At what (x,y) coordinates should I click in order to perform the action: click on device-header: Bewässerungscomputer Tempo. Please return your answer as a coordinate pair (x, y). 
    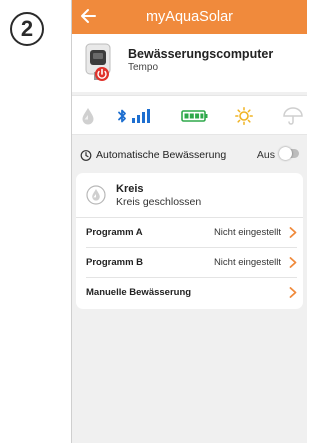
    Looking at the image, I should click on (189, 63).